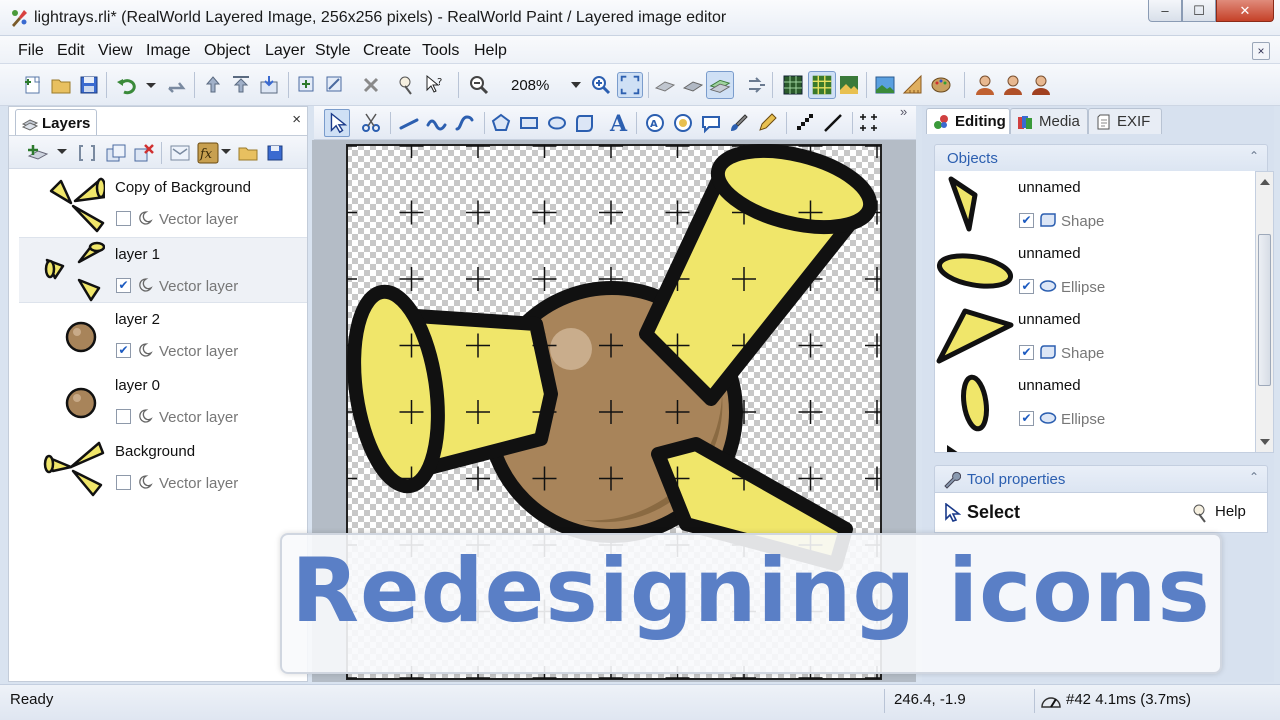 This screenshot has width=1280, height=720. What do you see at coordinates (529, 123) in the screenshot?
I see `rectangle-tool-icon` at bounding box center [529, 123].